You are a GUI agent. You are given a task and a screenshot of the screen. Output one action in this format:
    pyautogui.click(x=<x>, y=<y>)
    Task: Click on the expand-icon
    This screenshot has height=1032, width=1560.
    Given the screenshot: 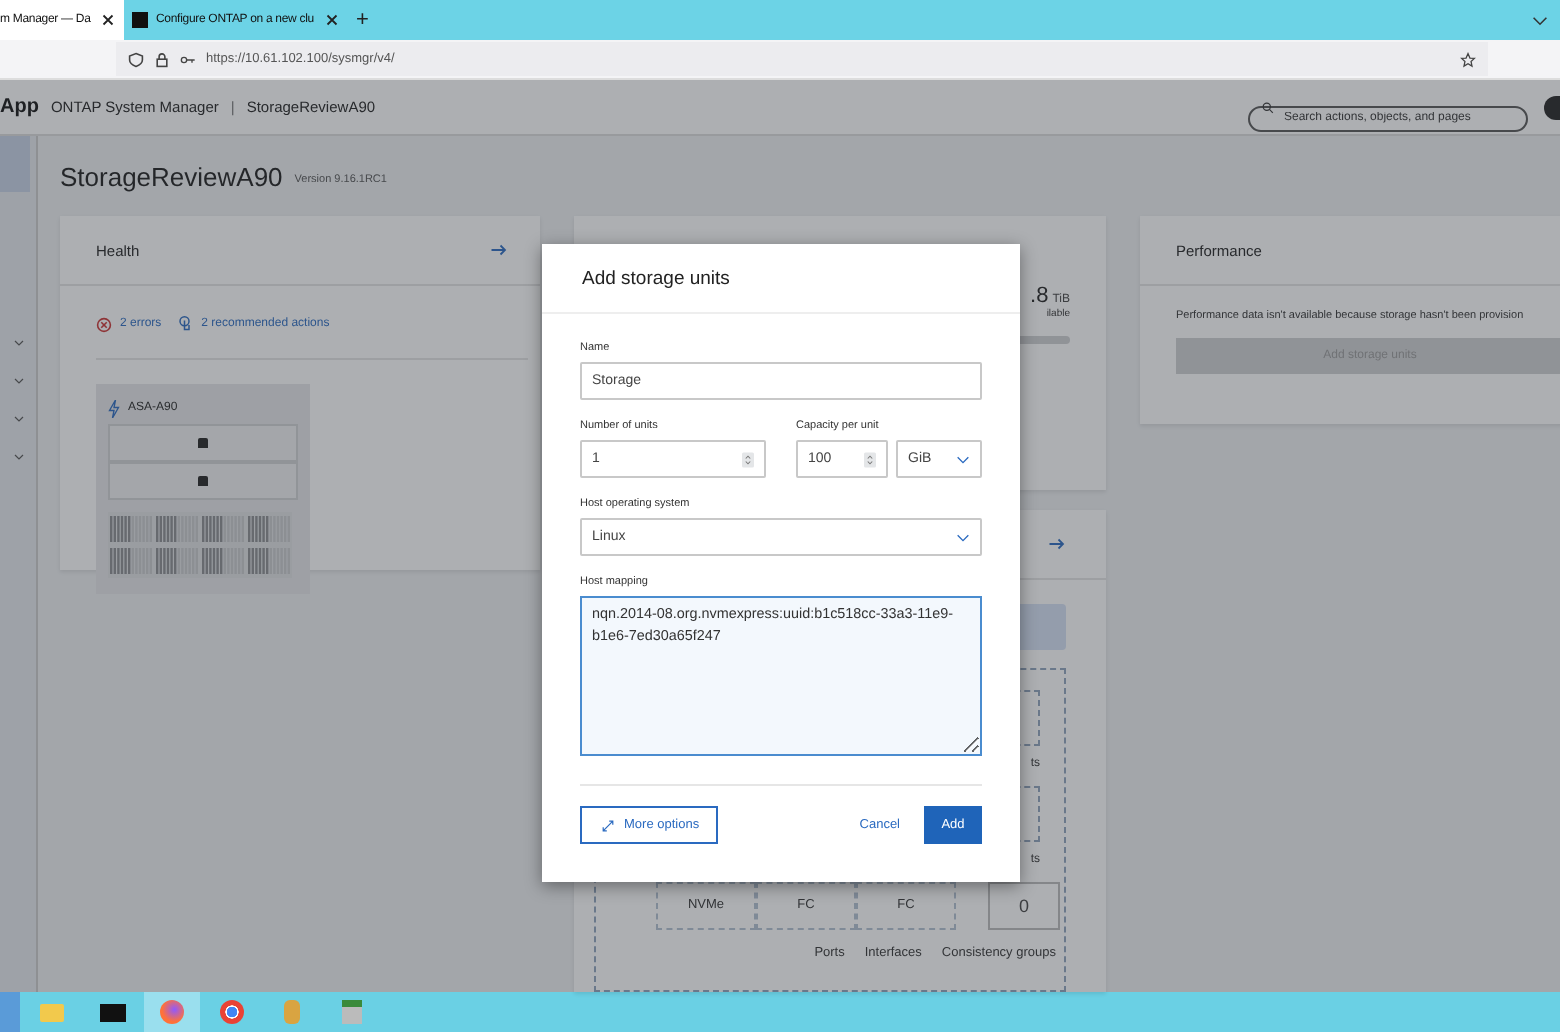 What is the action you would take?
    pyautogui.click(x=608, y=825)
    